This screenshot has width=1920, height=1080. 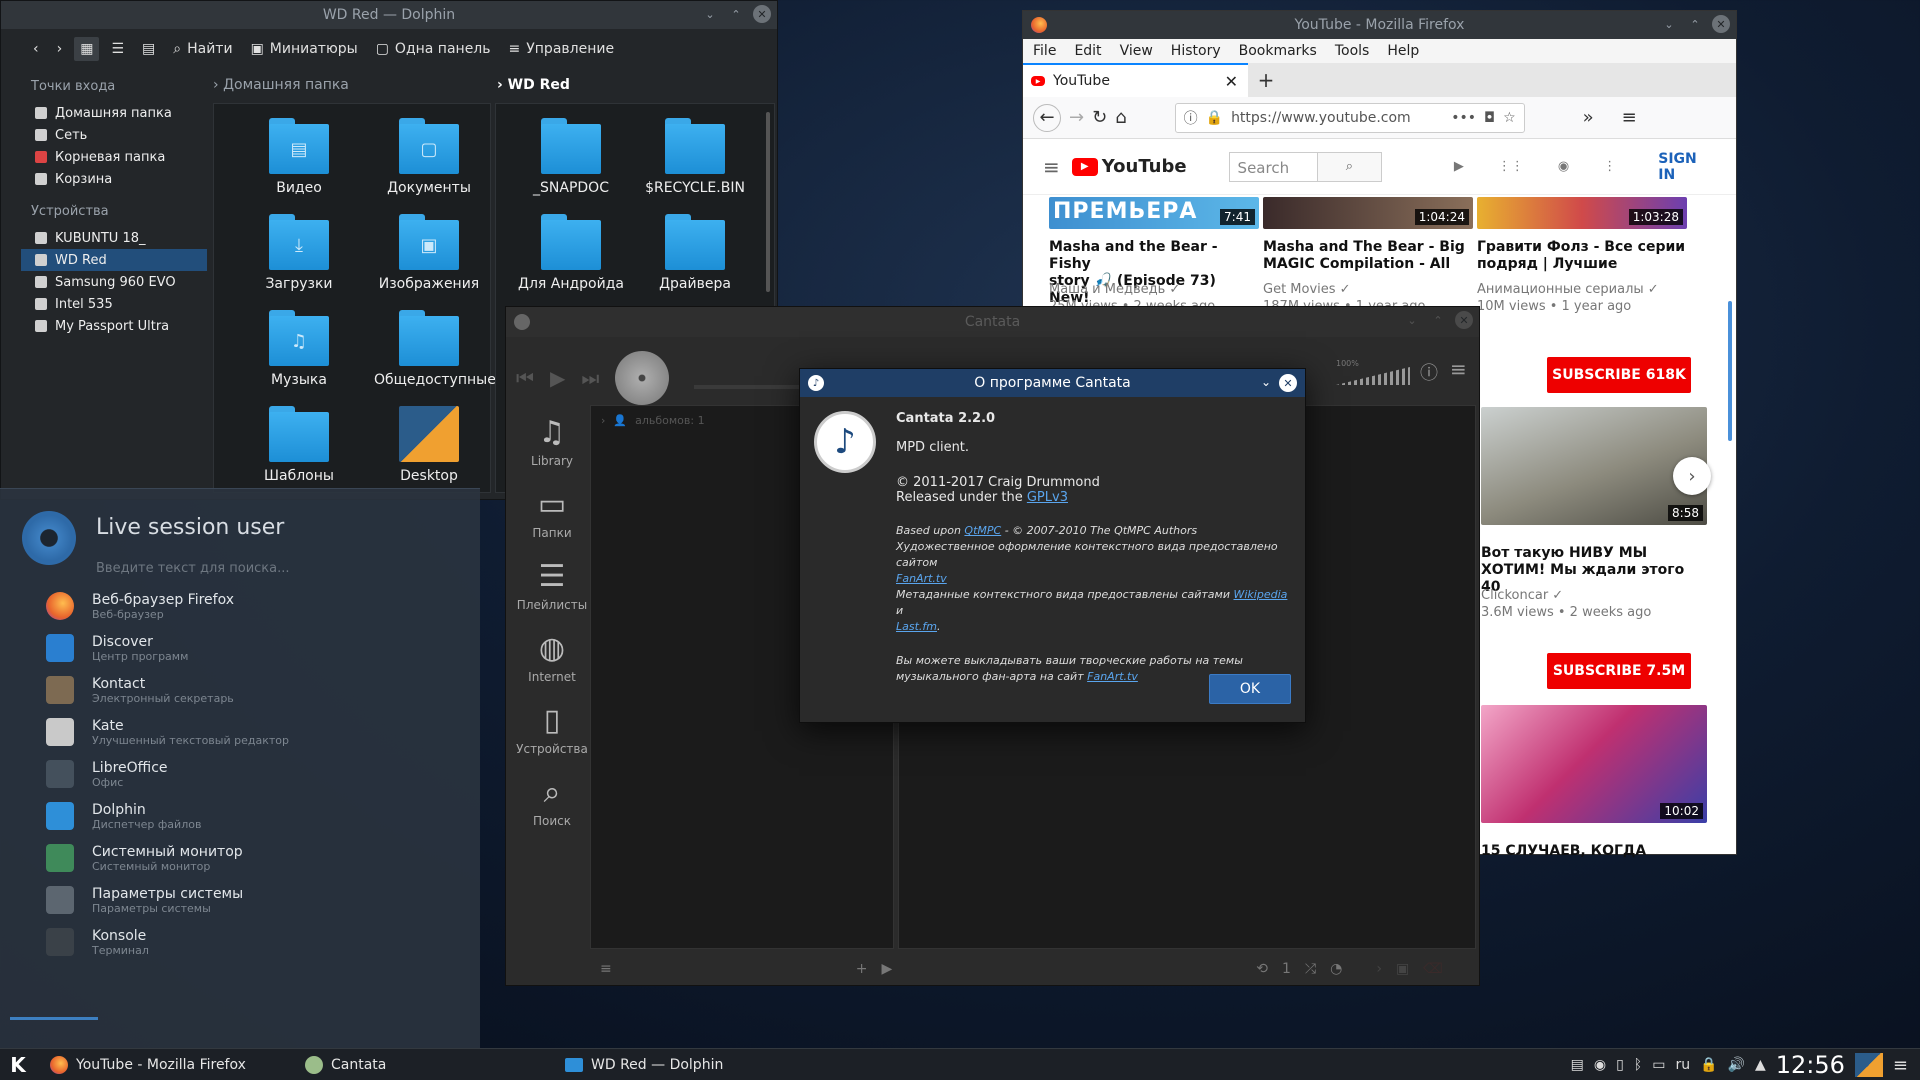 What do you see at coordinates (114, 282) in the screenshot?
I see `device-item: Samsung 960 EVO` at bounding box center [114, 282].